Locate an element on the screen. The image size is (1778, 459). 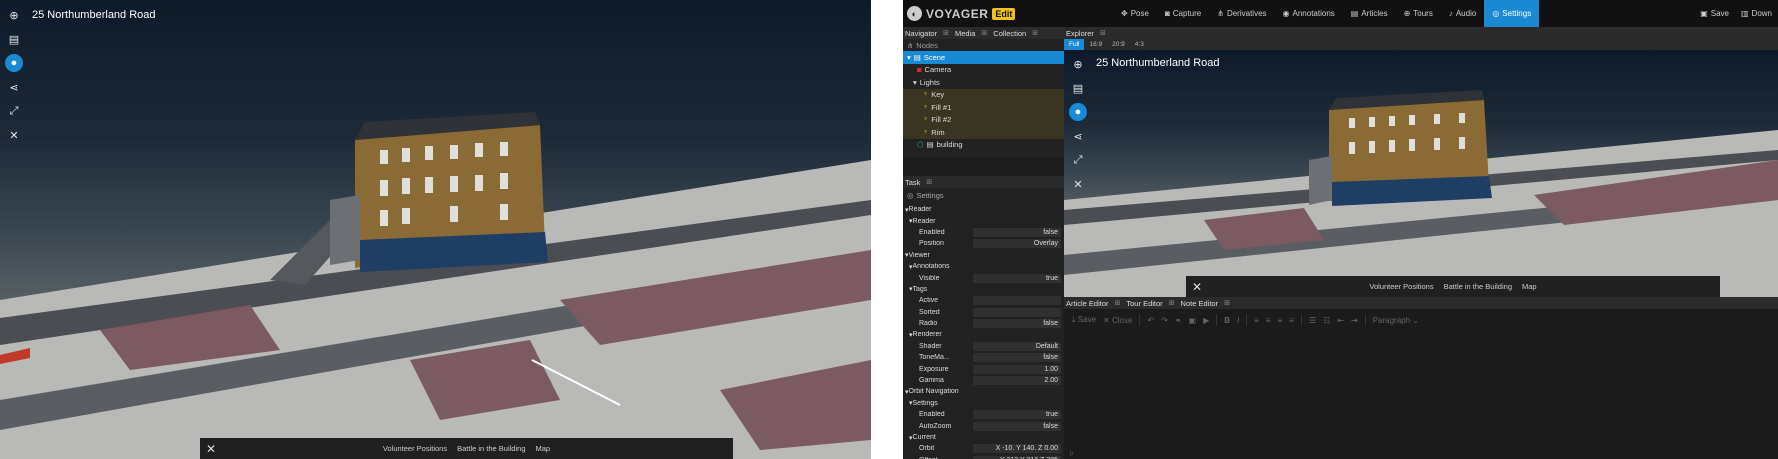
undo-icon: ↶ is located at coordinates (1150, 320).